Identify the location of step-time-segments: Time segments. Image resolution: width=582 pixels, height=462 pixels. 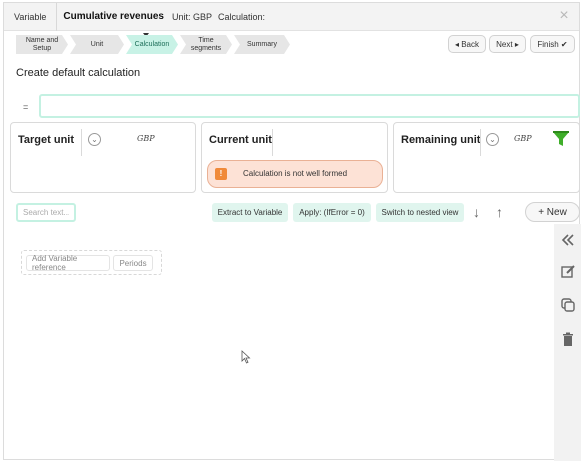
(206, 44).